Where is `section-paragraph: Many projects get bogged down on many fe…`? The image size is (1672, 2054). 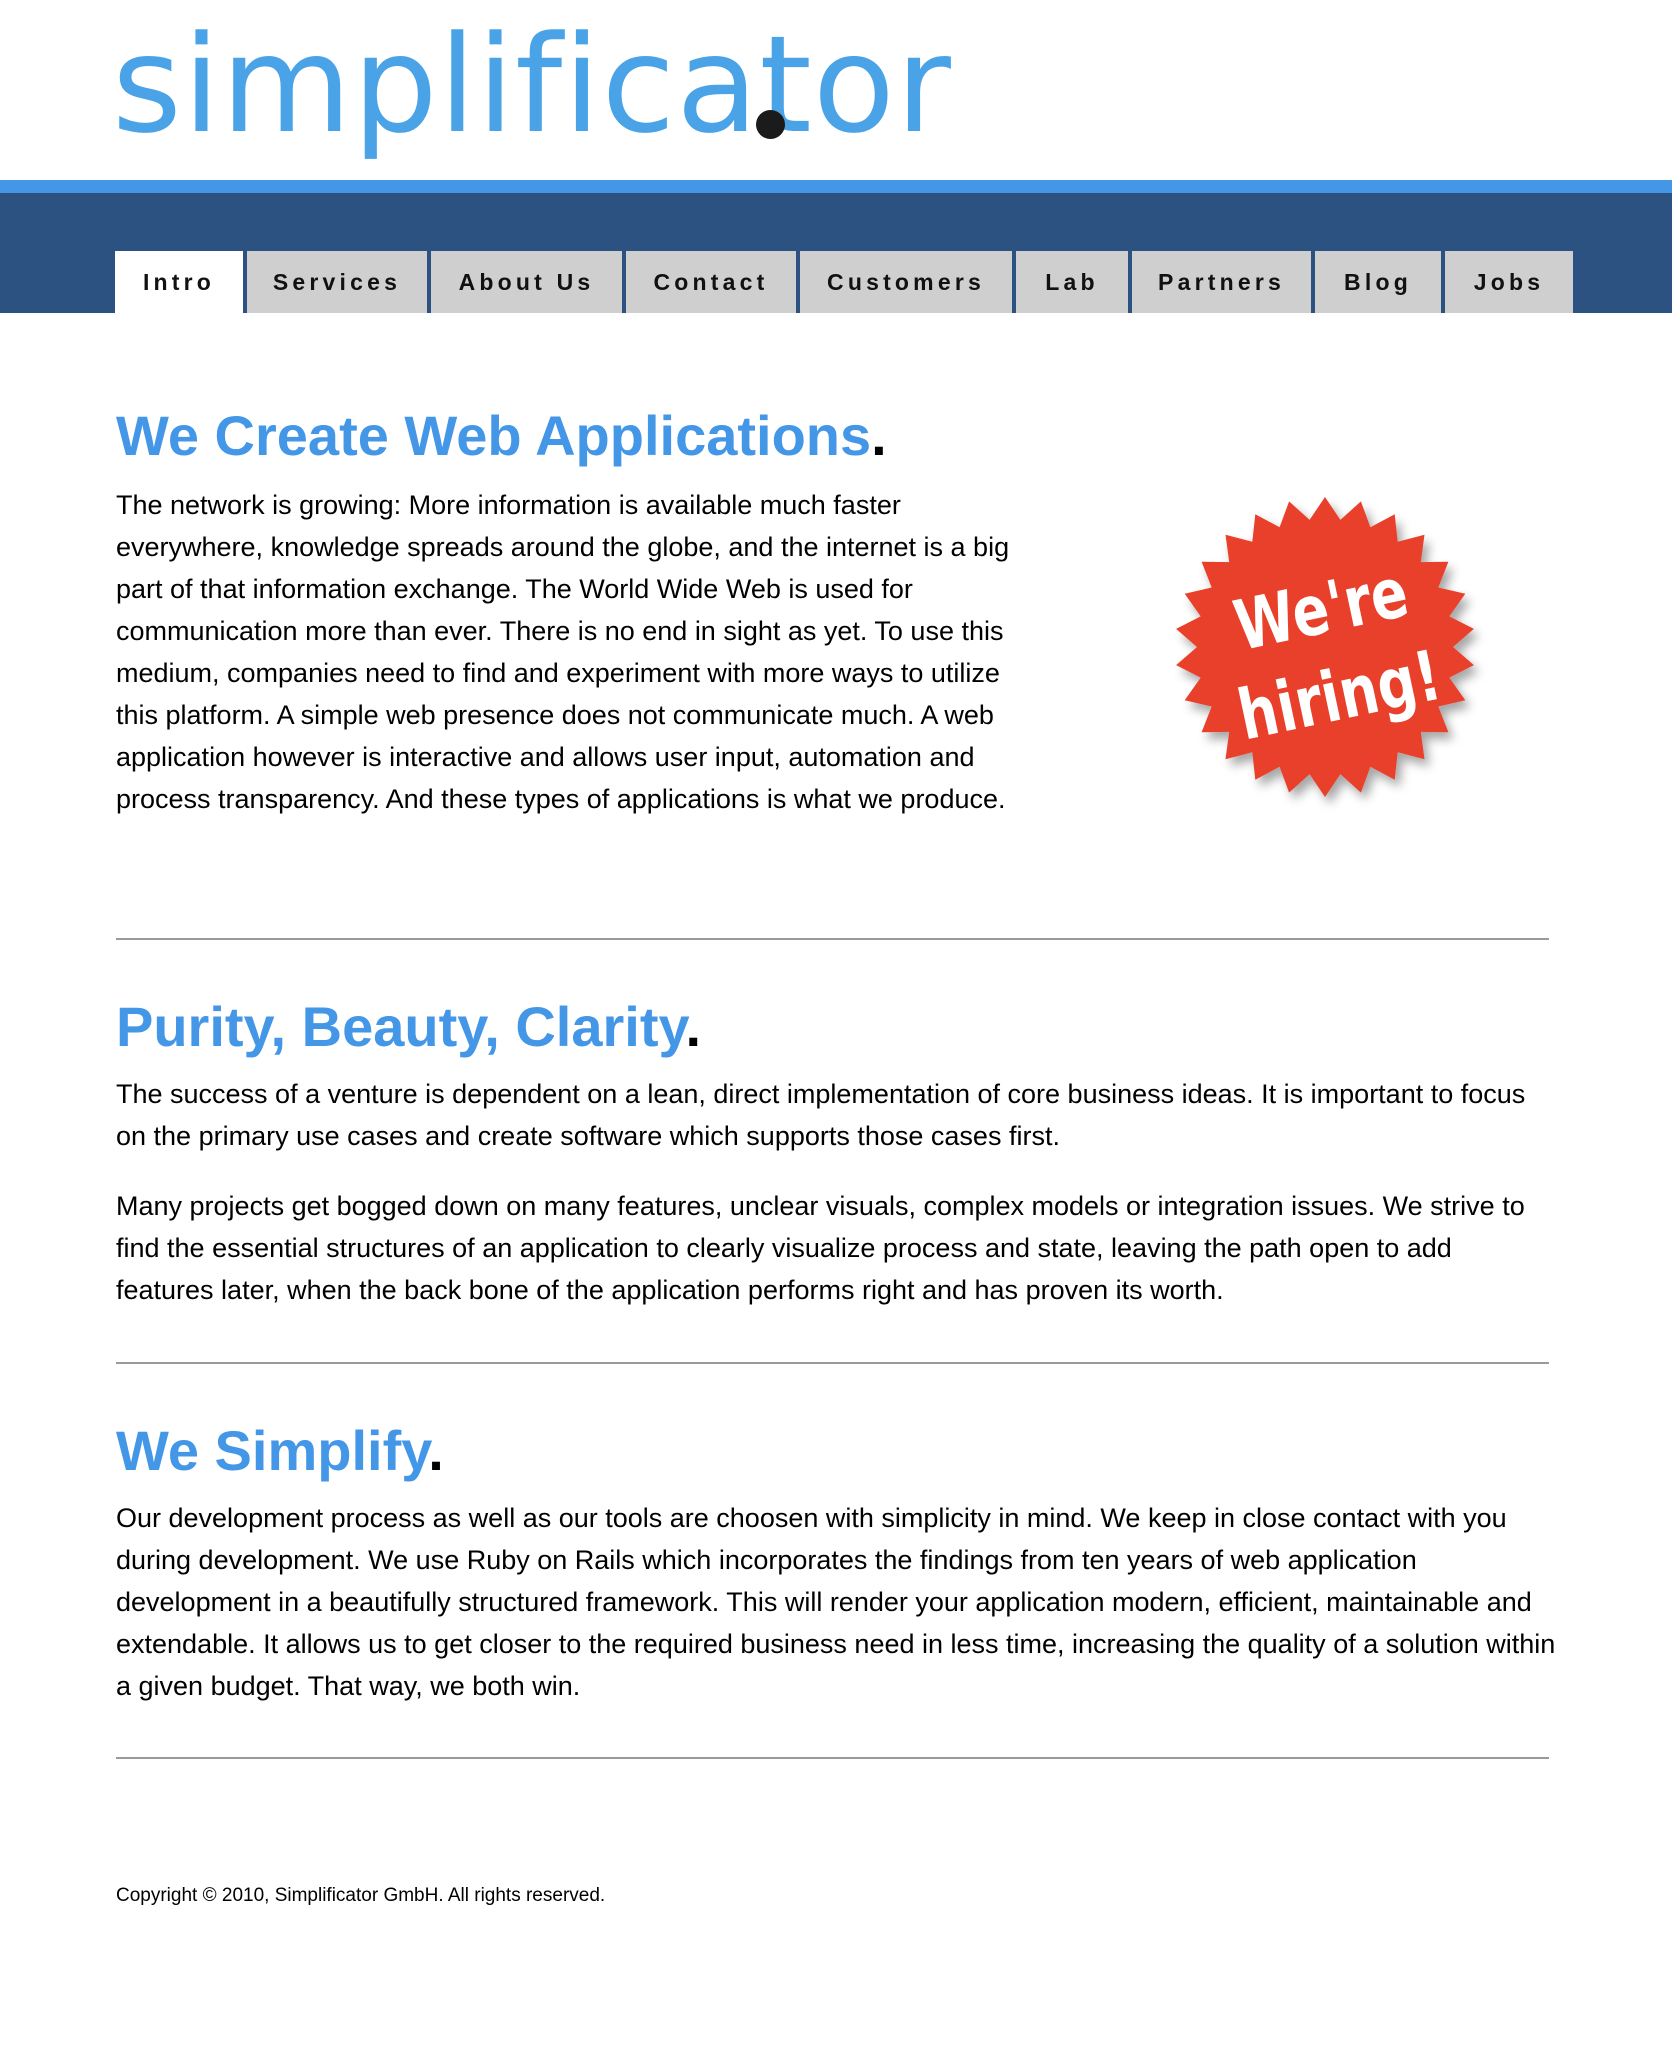
section-paragraph: Many projects get bogged down on many fe… is located at coordinates (820, 1248).